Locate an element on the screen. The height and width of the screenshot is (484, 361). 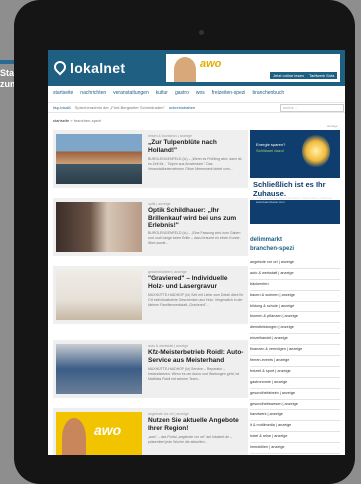
nav-branchenbuch: branchenbuch is located at coordinates (268, 93).